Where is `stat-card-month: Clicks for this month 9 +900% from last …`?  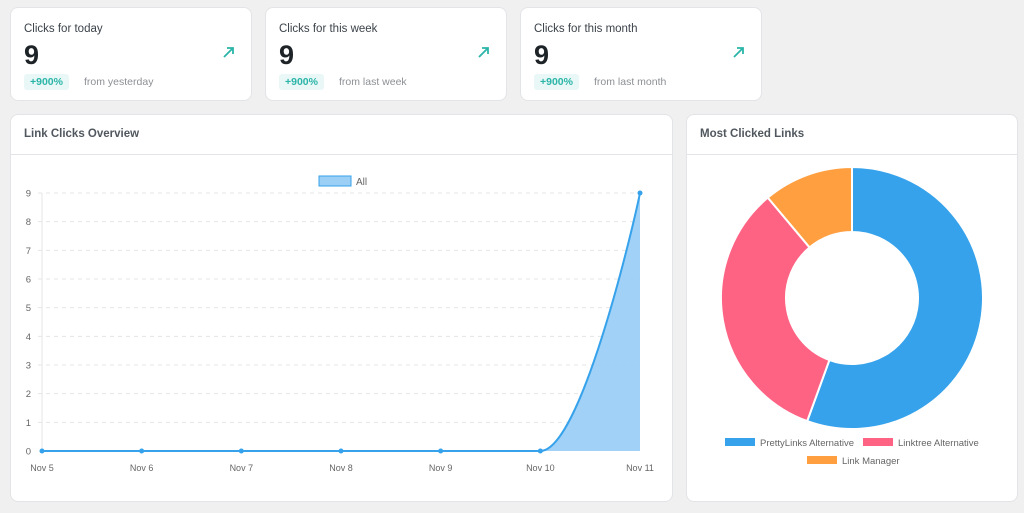 stat-card-month: Clicks for this month 9 +900% from last … is located at coordinates (641, 54).